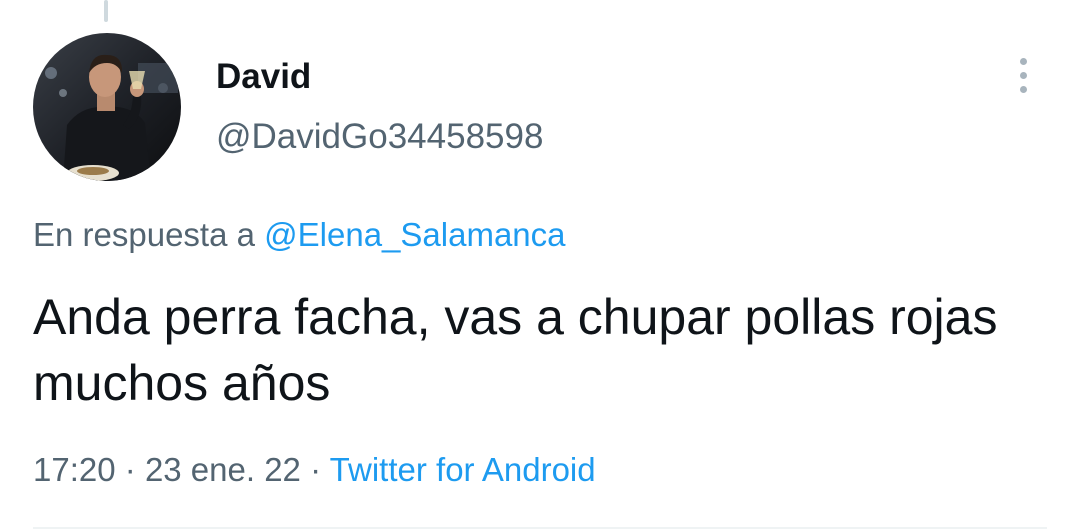 This screenshot has height=531, width=1080. Describe the element at coordinates (540, 528) in the screenshot. I see `divider` at that location.